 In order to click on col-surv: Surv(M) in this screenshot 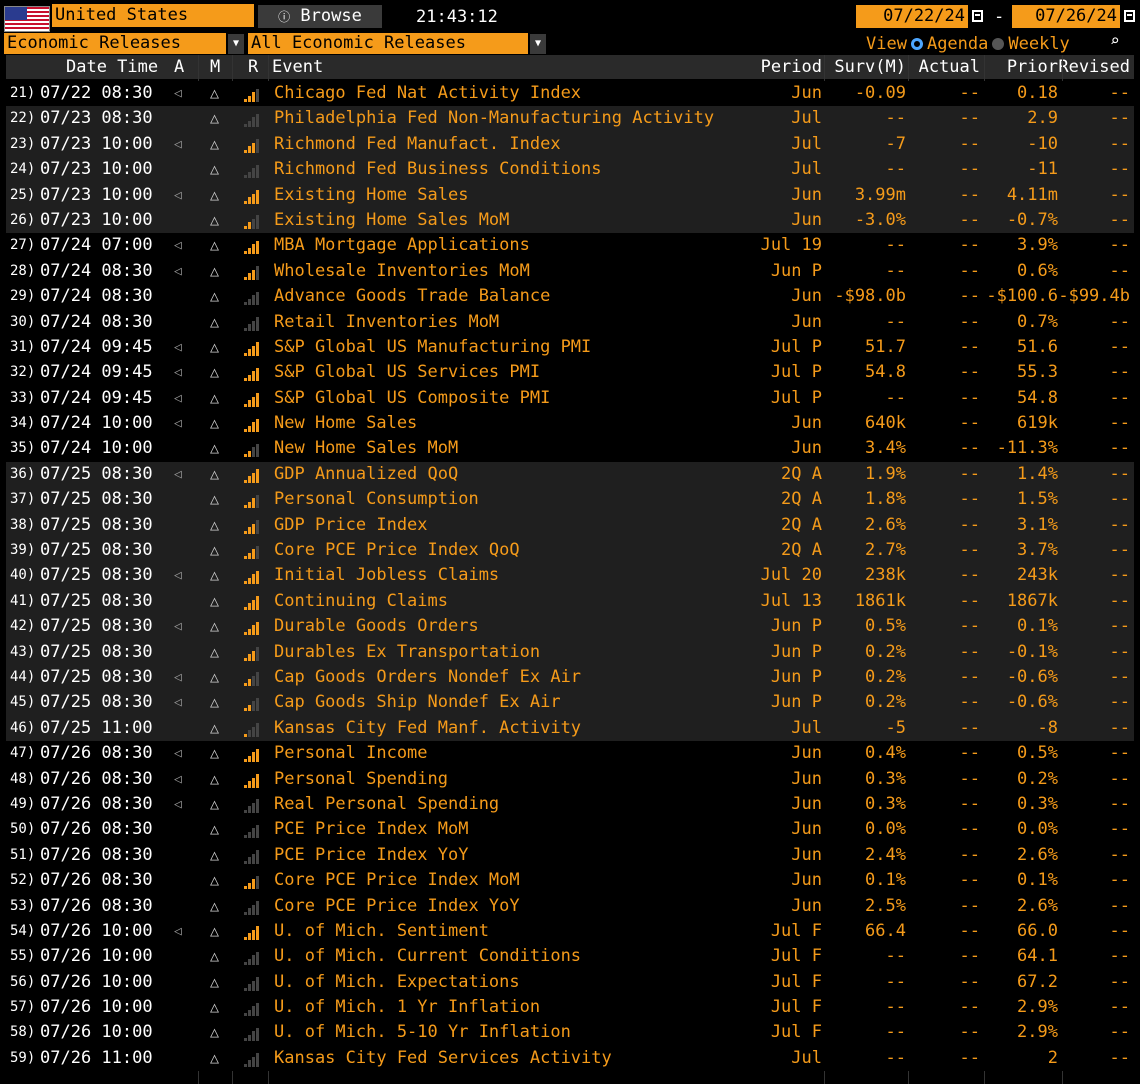, I will do `click(870, 67)`.